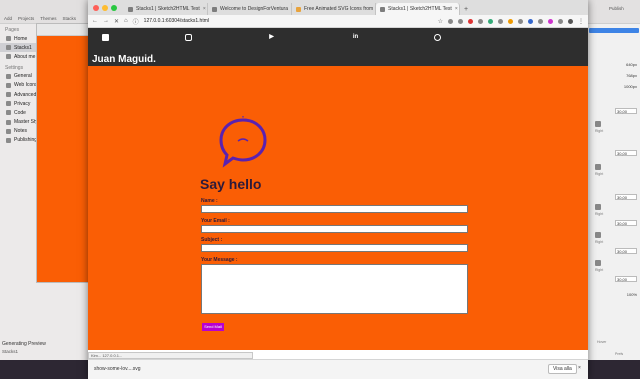 This screenshot has height=379, width=640. Describe the element at coordinates (213, 327) in the screenshot. I see `send-mail-button: Send Mail` at that location.